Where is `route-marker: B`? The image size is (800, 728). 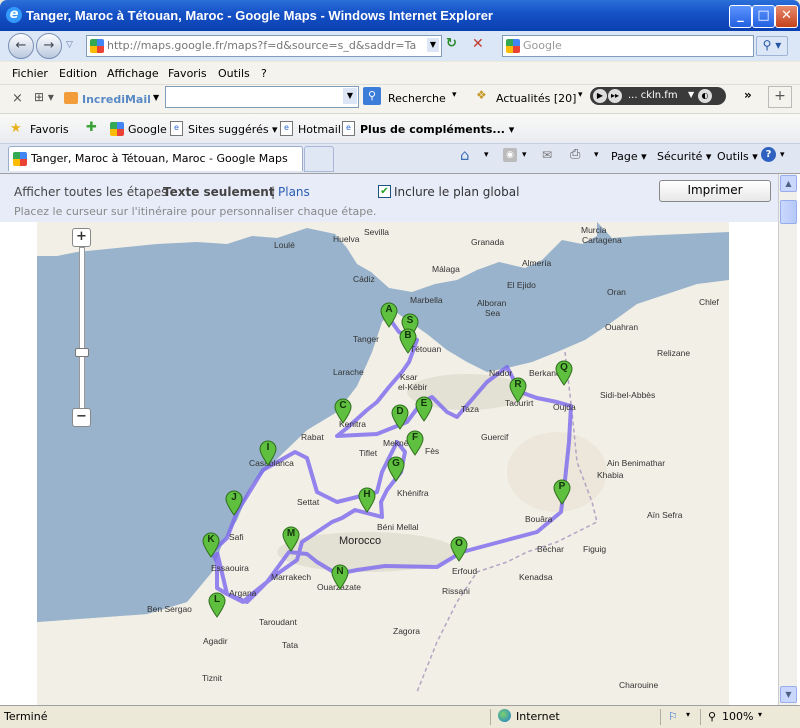
route-marker: B is located at coordinates (408, 341).